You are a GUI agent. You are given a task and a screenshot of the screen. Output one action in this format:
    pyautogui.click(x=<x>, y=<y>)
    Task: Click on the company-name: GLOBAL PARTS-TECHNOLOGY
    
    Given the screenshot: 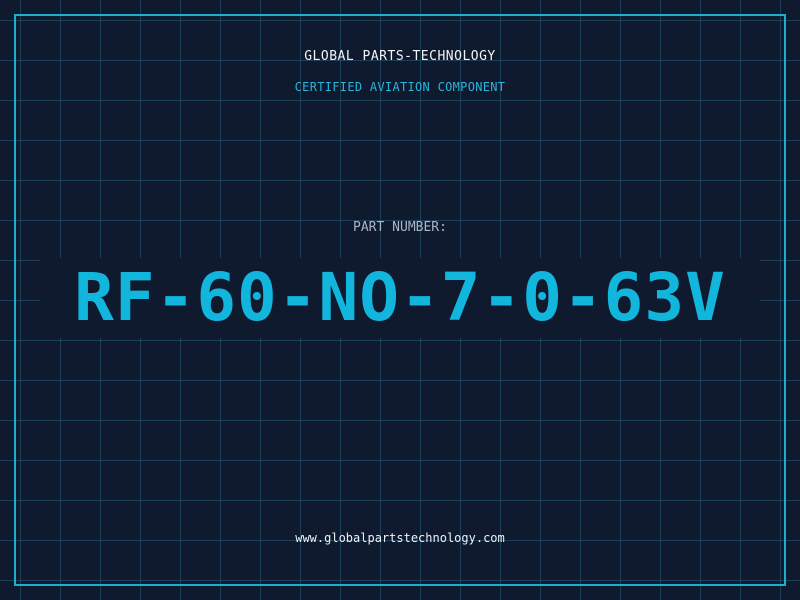 What is the action you would take?
    pyautogui.click(x=400, y=56)
    